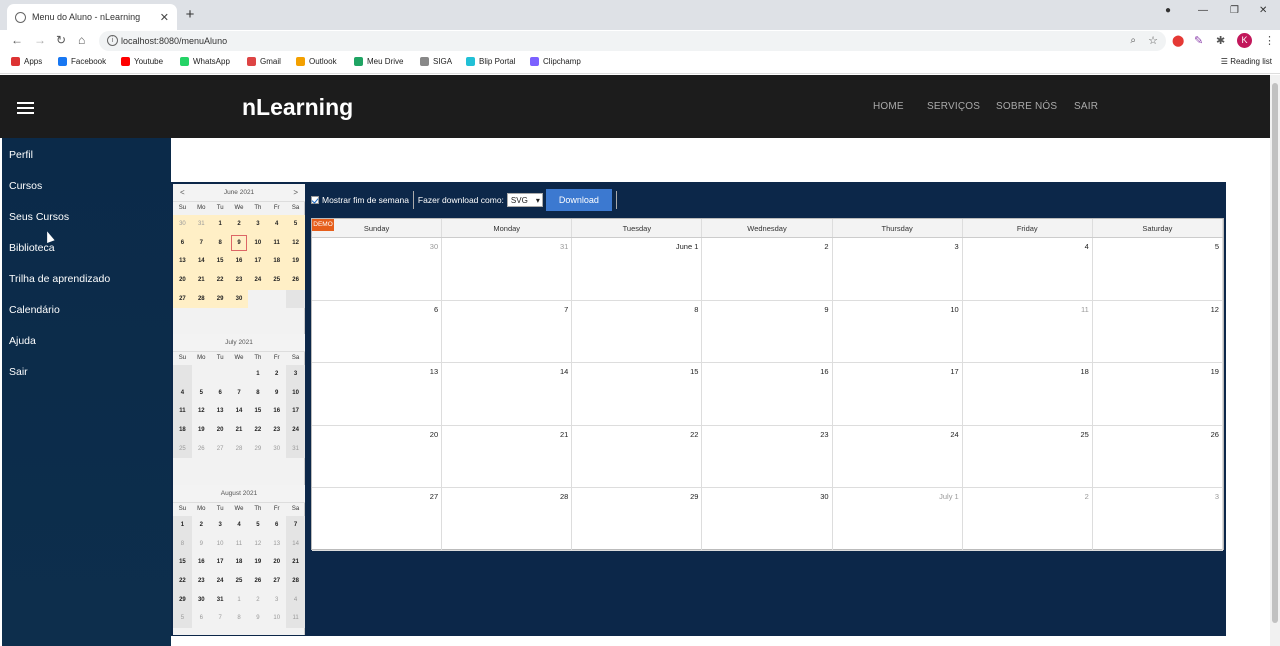 The width and height of the screenshot is (1280, 646). What do you see at coordinates (1168, 10) in the screenshot?
I see `profile-menu-icon: ●` at bounding box center [1168, 10].